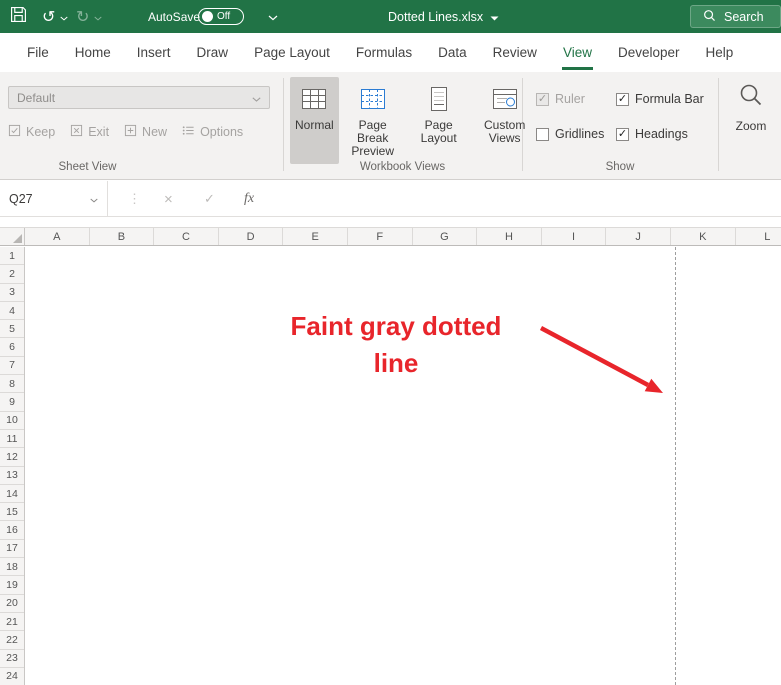 The width and height of the screenshot is (781, 685). I want to click on zoom-button: Zoom, so click(751, 107).